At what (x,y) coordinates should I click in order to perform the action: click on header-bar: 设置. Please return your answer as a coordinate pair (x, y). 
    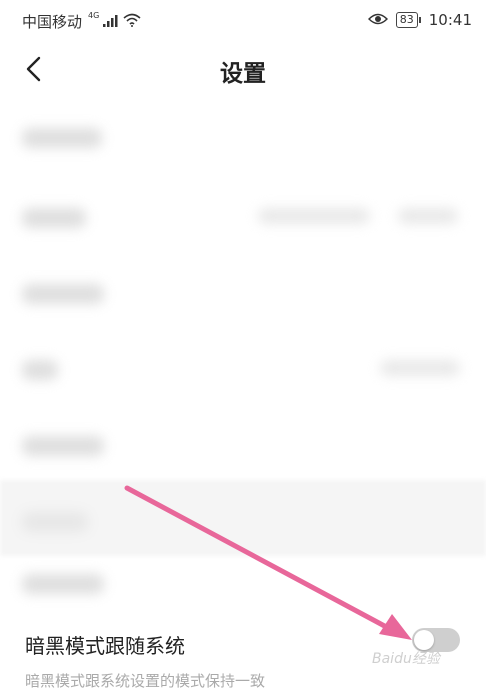
    Looking at the image, I should click on (243, 70).